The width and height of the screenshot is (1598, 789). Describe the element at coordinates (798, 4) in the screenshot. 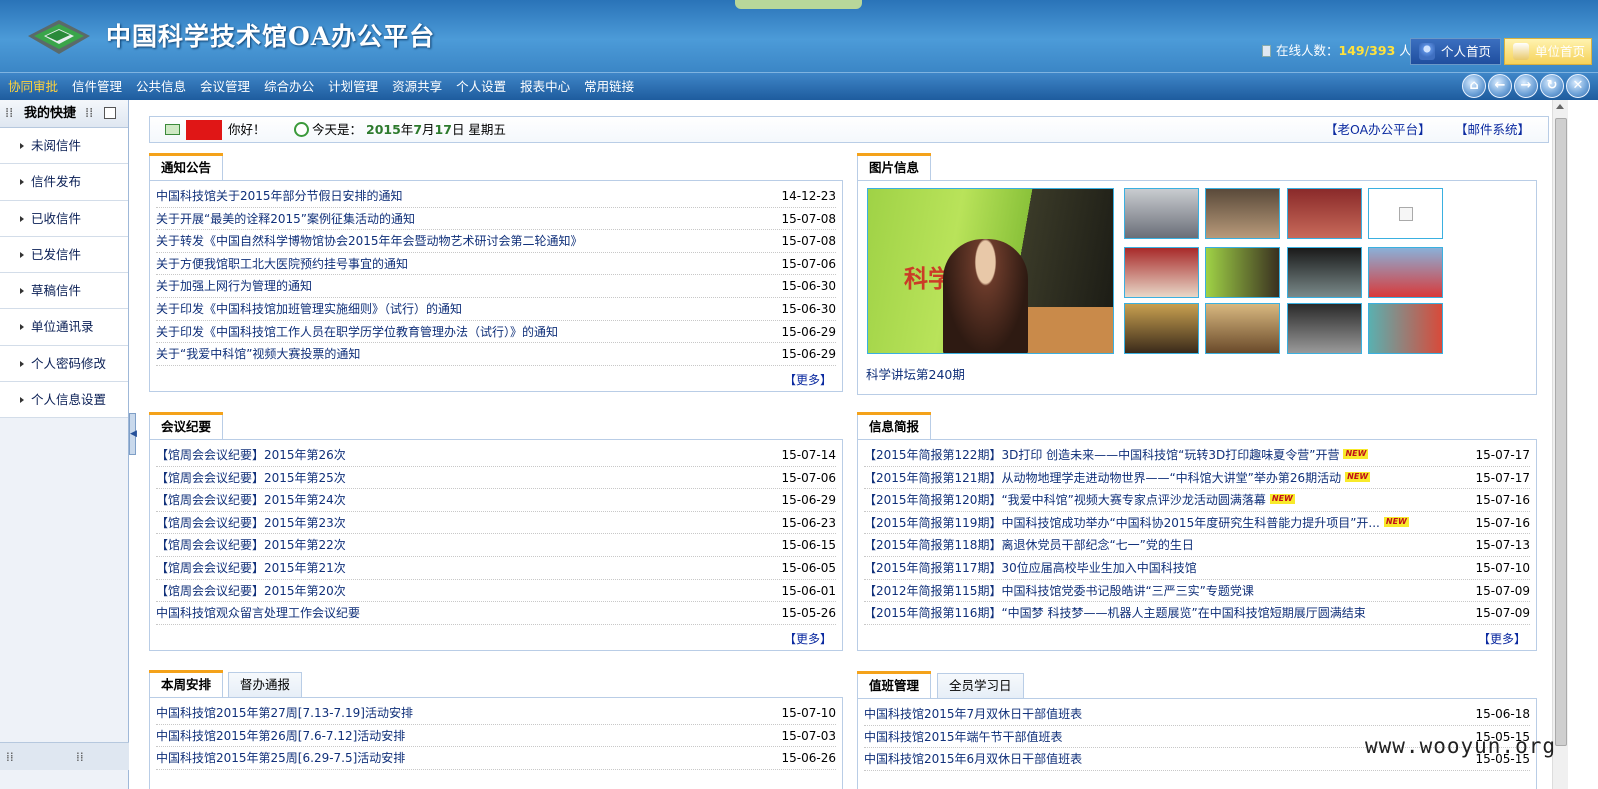

I see `top-handle` at that location.